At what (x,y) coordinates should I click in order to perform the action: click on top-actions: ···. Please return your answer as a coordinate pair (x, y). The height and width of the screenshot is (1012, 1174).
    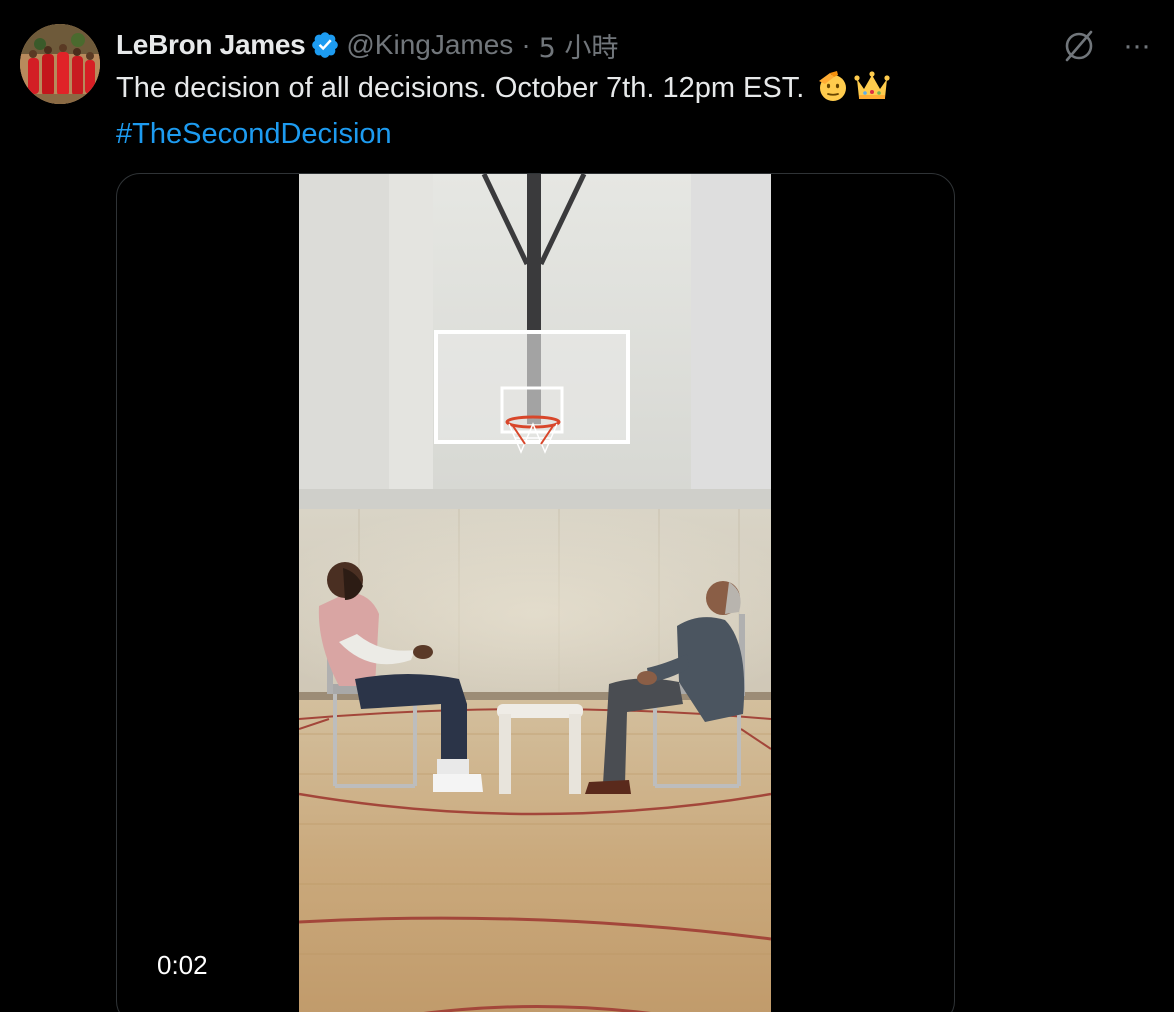
    Looking at the image, I should click on (1106, 46).